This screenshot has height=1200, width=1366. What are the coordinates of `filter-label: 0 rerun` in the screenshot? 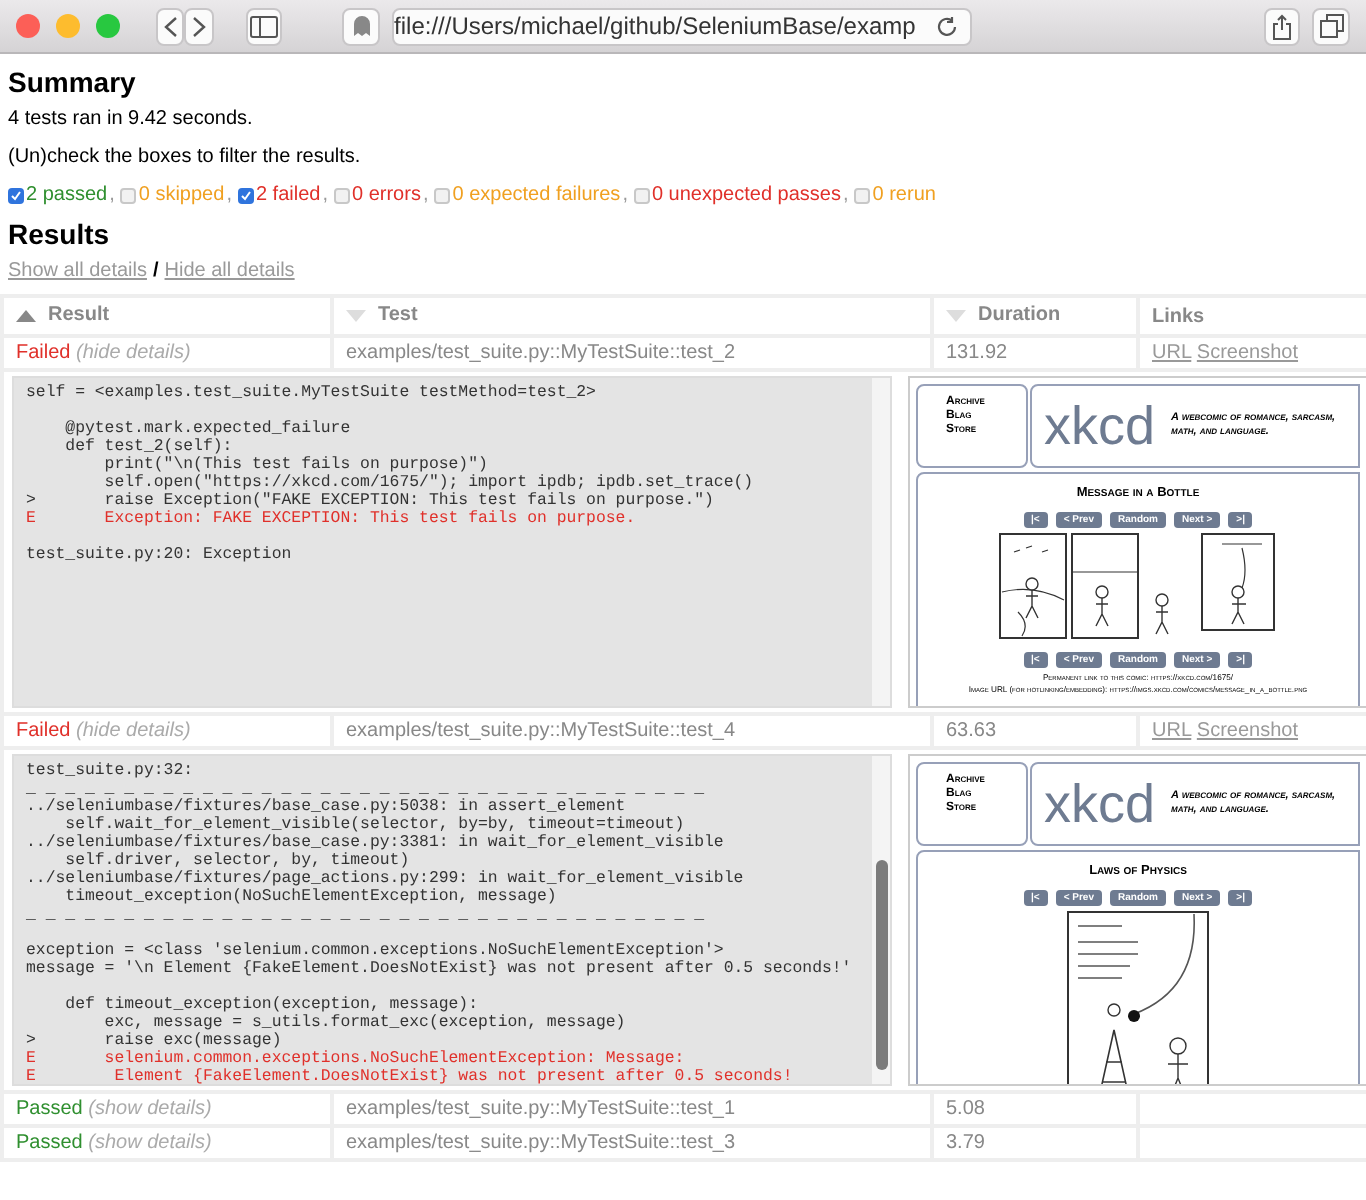 It's located at (904, 195).